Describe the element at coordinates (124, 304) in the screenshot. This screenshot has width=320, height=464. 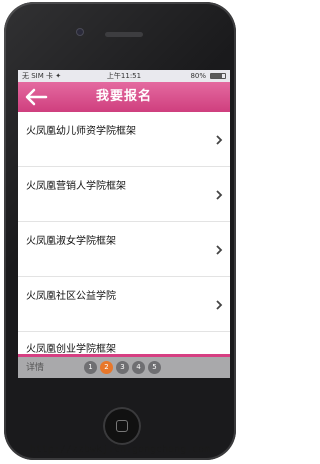
I see `list-item: 火凤凰社区公益学院` at that location.